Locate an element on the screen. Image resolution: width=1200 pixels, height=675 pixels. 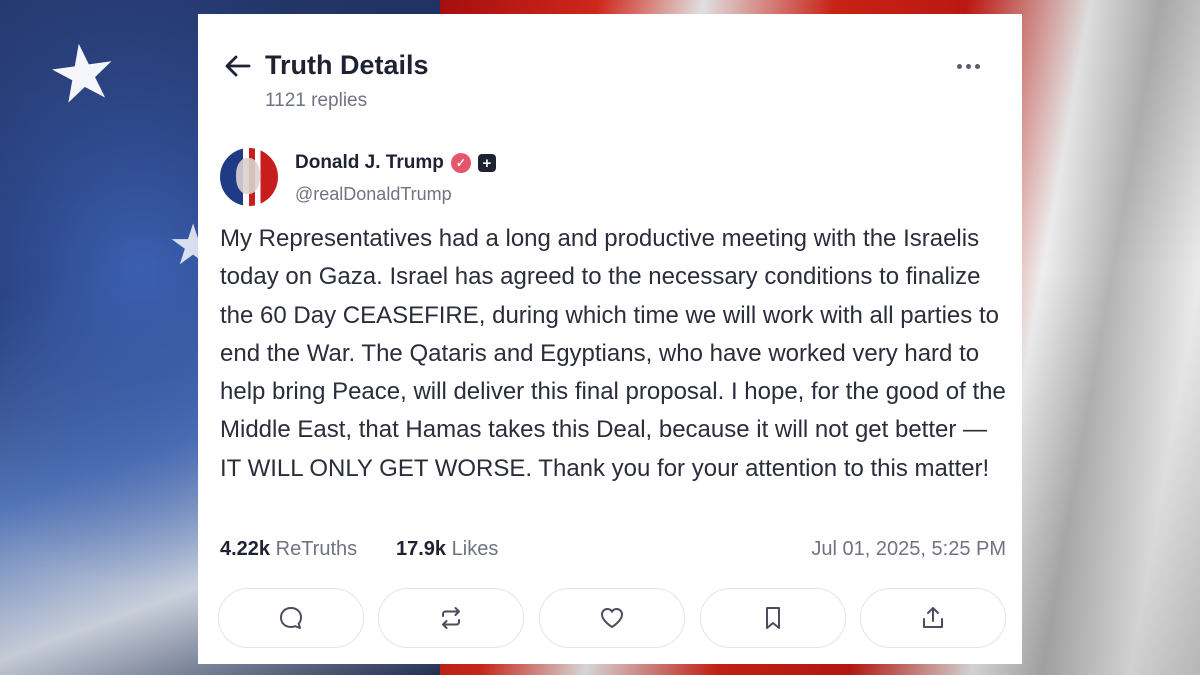
back-button is located at coordinates (238, 66).